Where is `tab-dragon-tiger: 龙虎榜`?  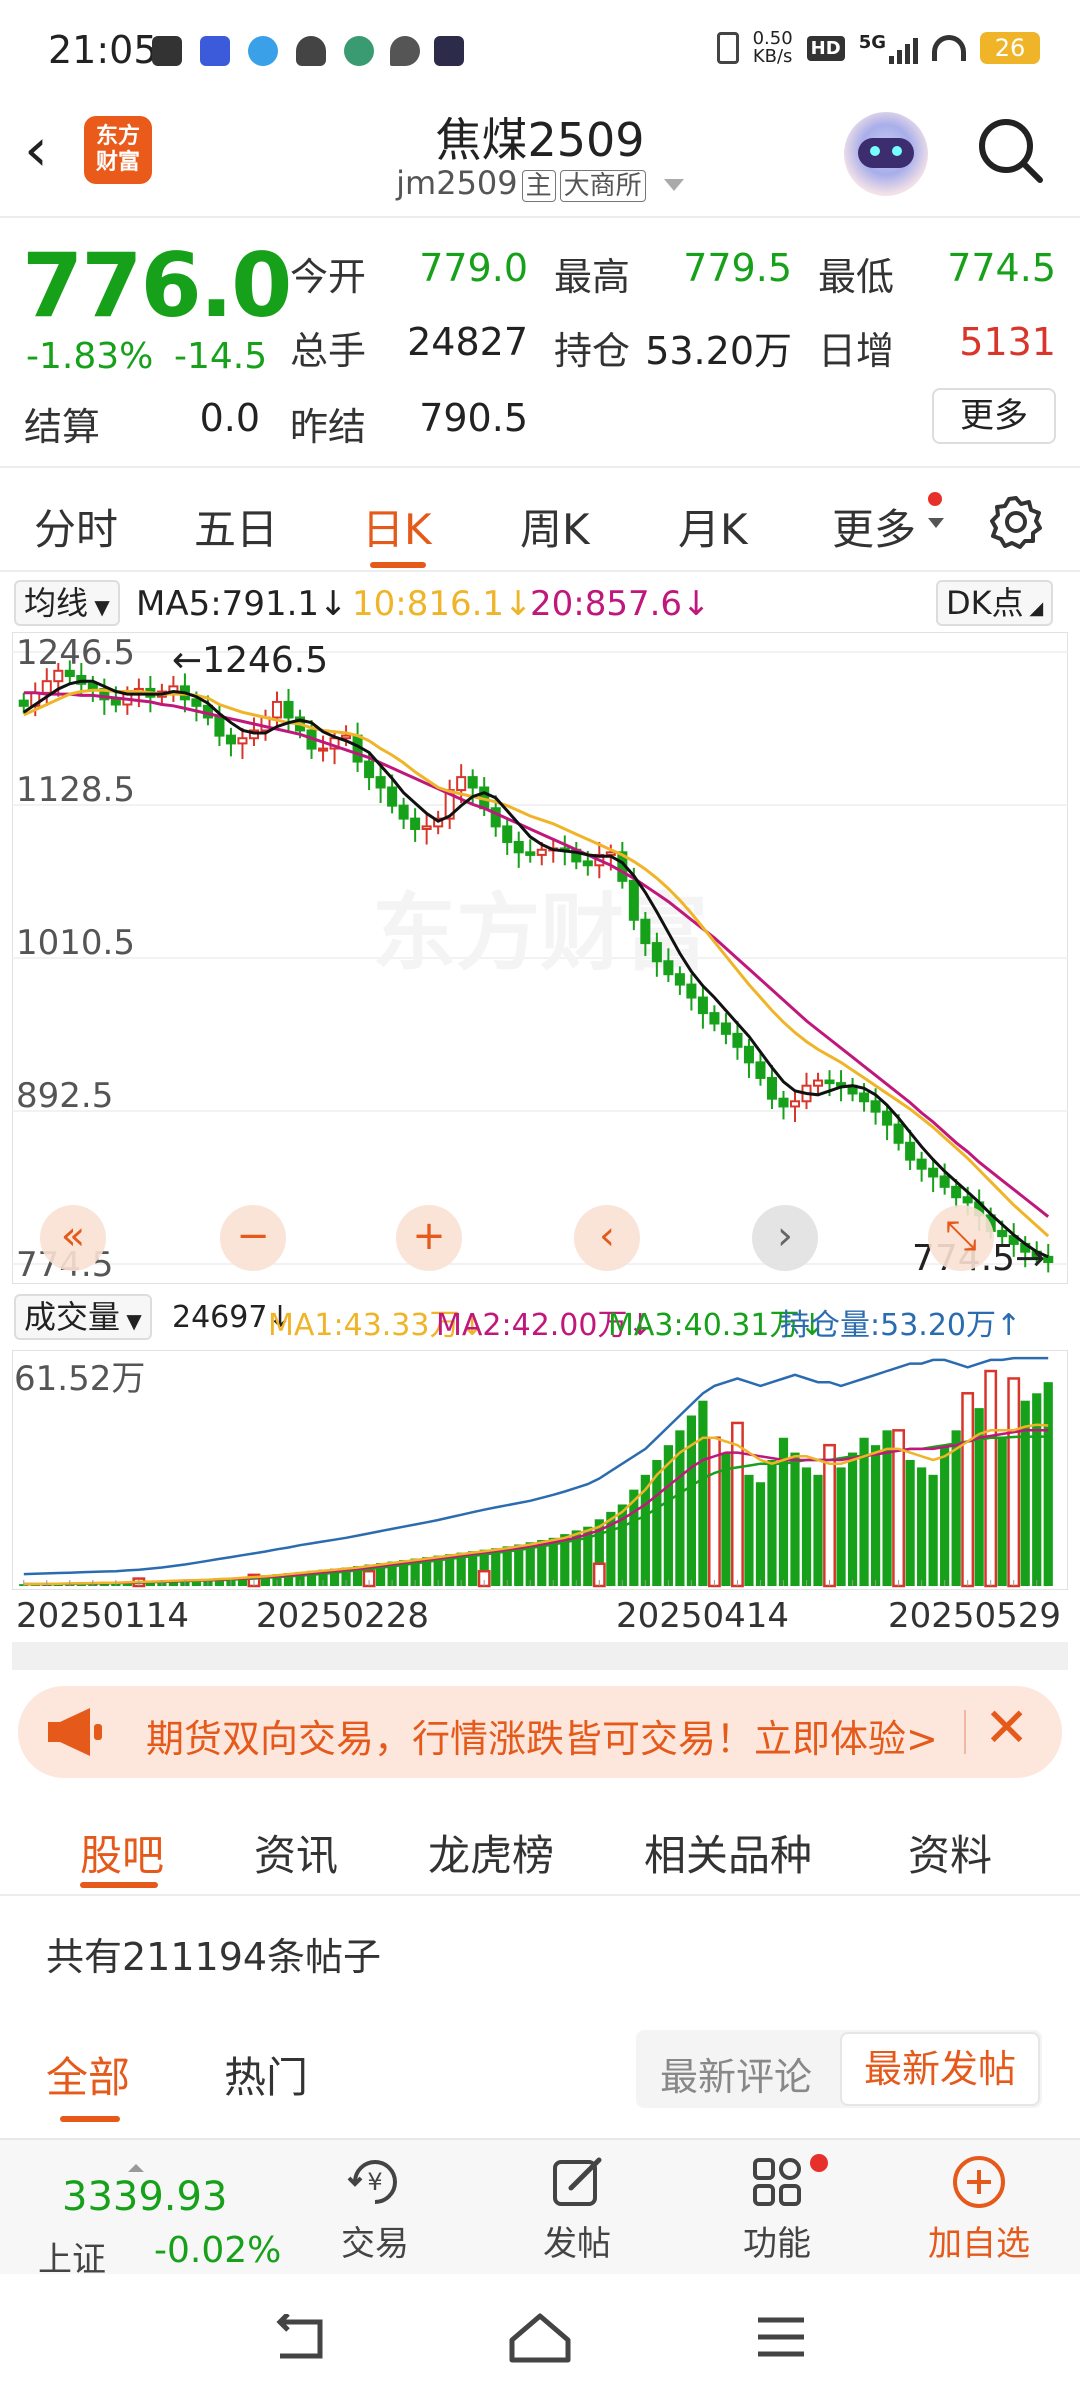 tab-dragon-tiger: 龙虎榜 is located at coordinates (491, 1852).